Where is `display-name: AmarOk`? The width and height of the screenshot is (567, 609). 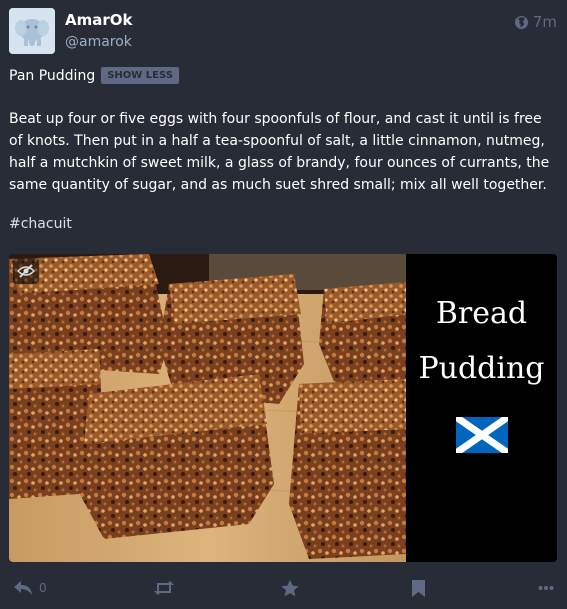
display-name: AmarOk is located at coordinates (99, 20).